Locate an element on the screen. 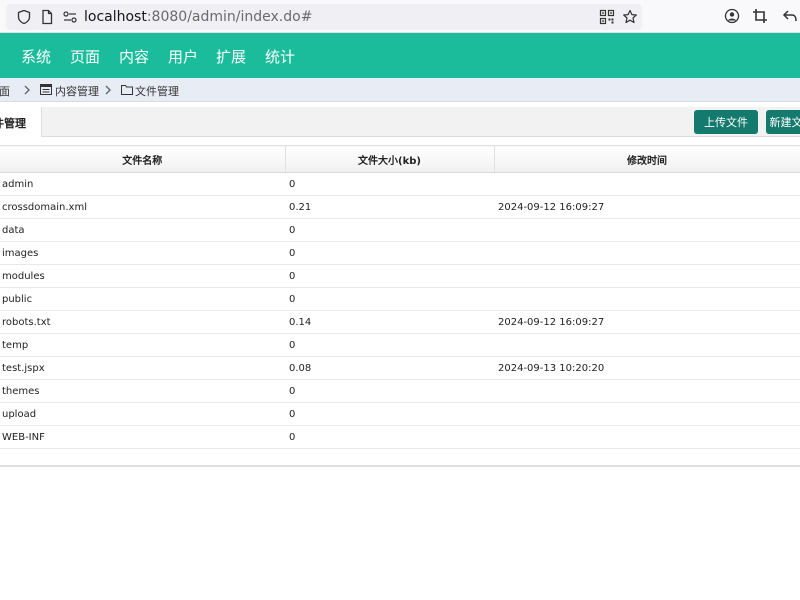  file-name: crossdomain.xml is located at coordinates (142, 207).